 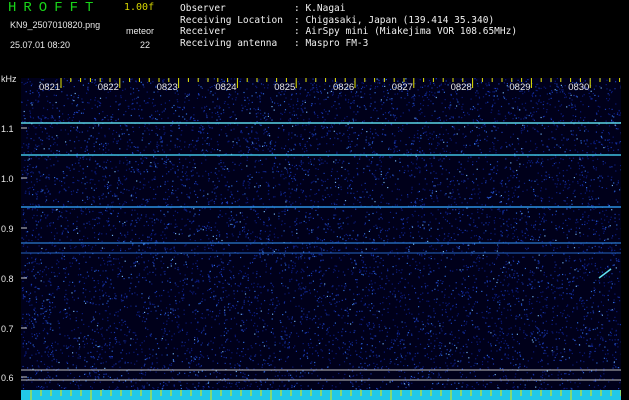 What do you see at coordinates (7, 279) in the screenshot?
I see `y-tick-label: 0.8` at bounding box center [7, 279].